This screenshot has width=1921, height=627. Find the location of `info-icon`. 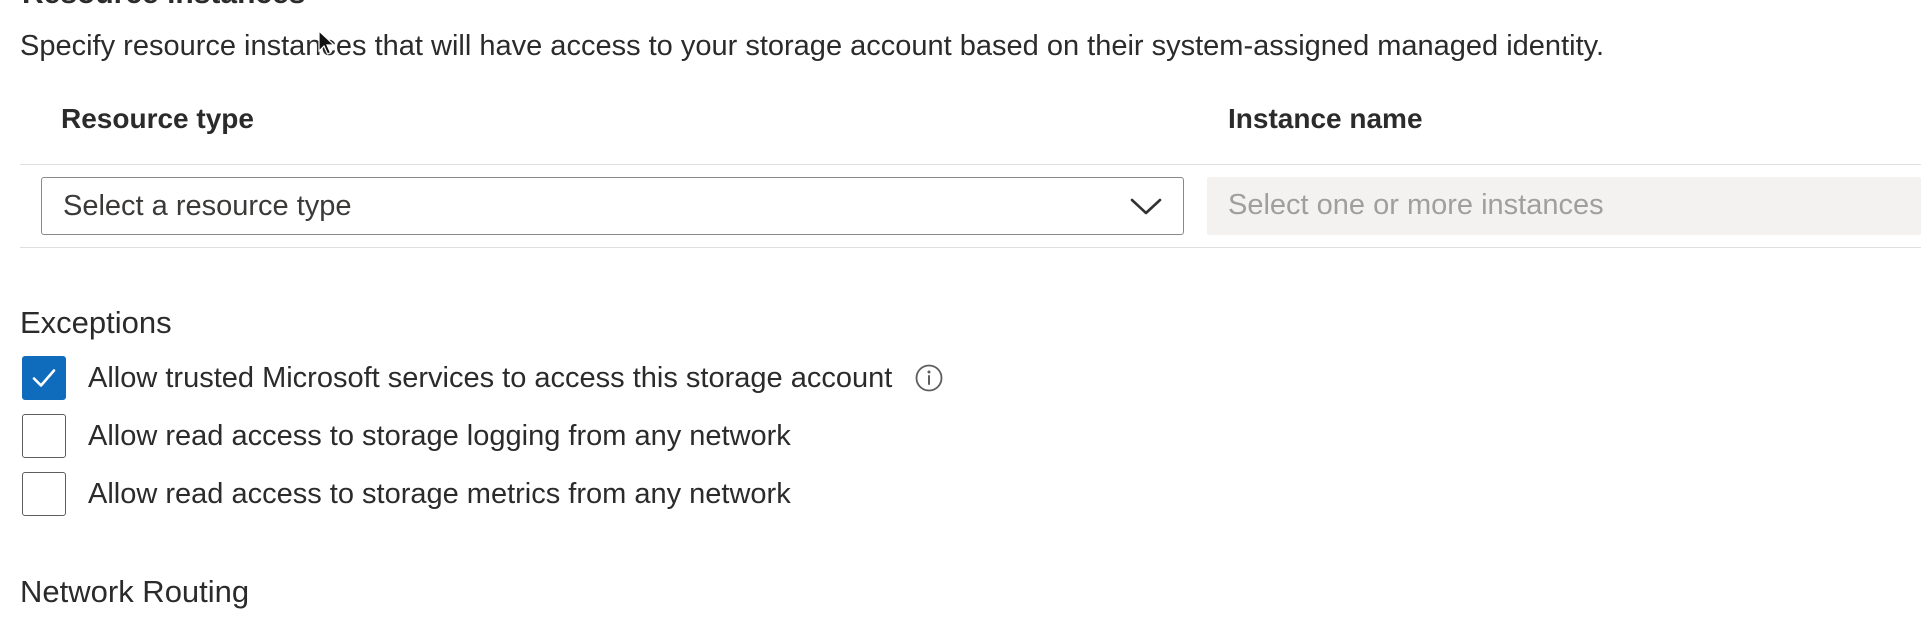

info-icon is located at coordinates (929, 378).